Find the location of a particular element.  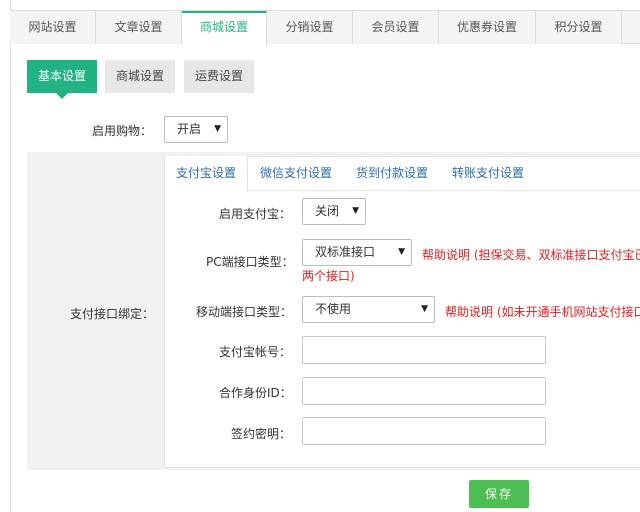

active-subtab-arrow is located at coordinates (62, 96).